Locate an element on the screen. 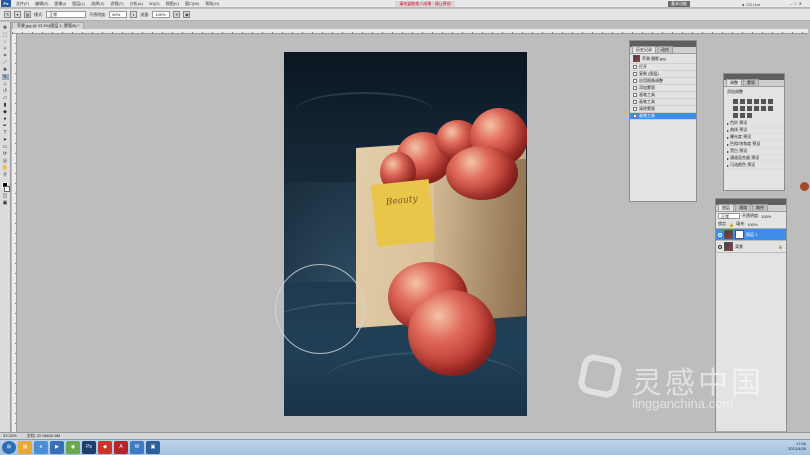 Image resolution: width=810 pixels, height=455 pixels. exposure-icon is located at coordinates (756, 101).